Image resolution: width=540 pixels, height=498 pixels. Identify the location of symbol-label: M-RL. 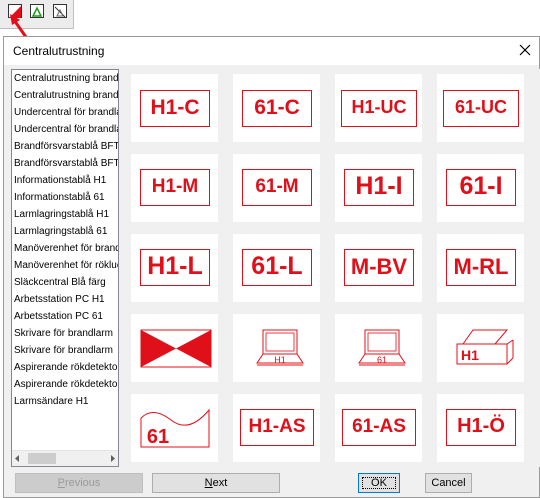
(481, 266).